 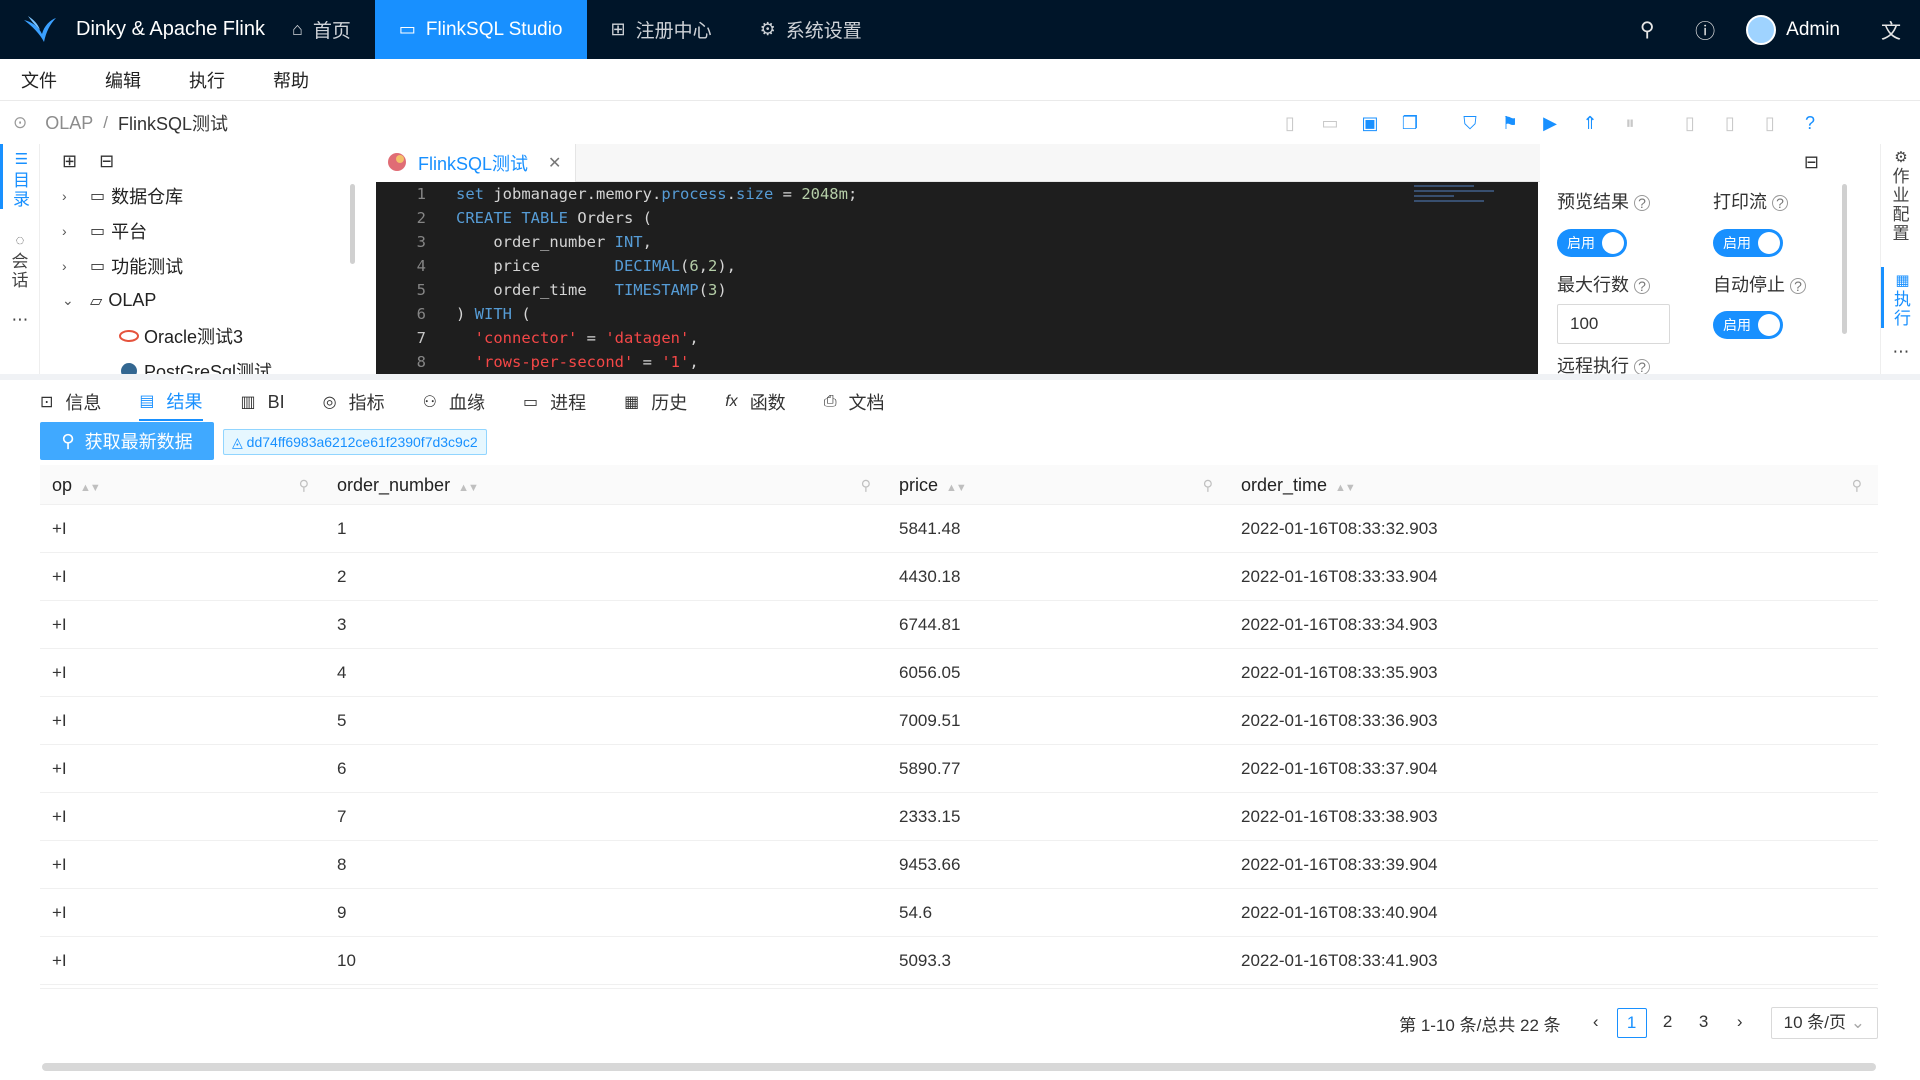 I want to click on duplicate-icon: ▯, so click(x=1730, y=123).